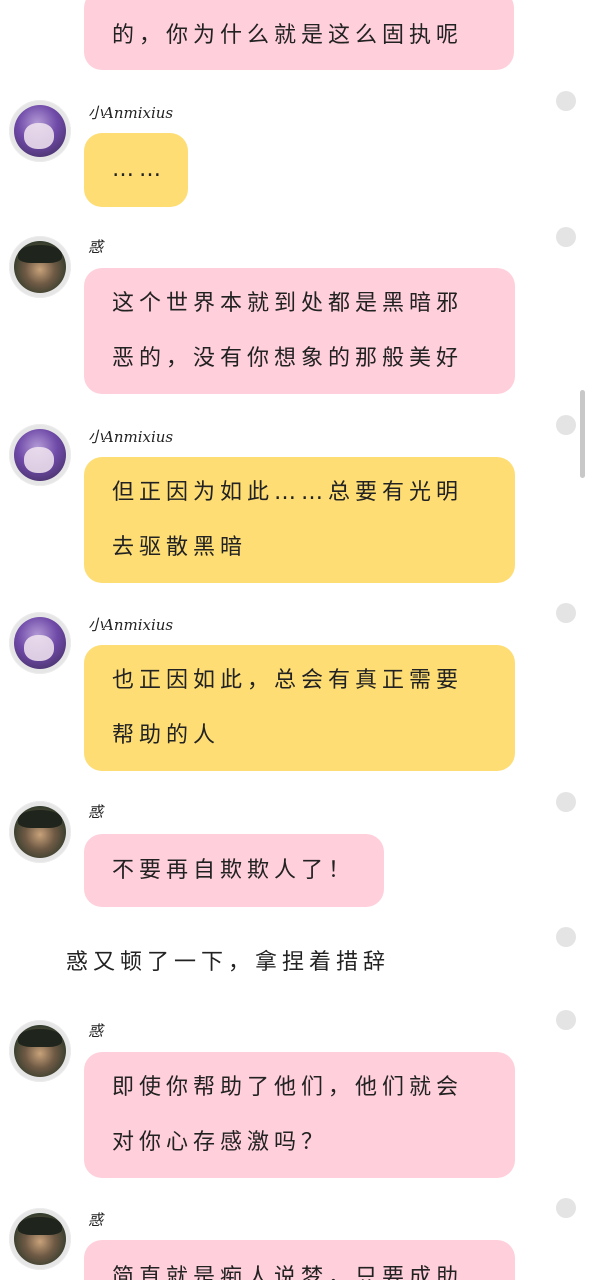 The height and width of the screenshot is (1280, 590). What do you see at coordinates (288, 1272) in the screenshot?
I see `message-text: 简直就是痴人说梦，只要成助` at bounding box center [288, 1272].